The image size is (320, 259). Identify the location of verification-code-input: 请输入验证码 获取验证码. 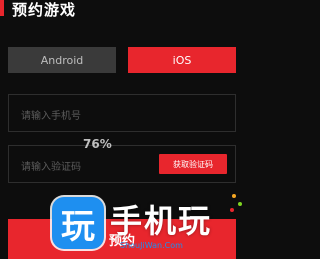
(122, 164).